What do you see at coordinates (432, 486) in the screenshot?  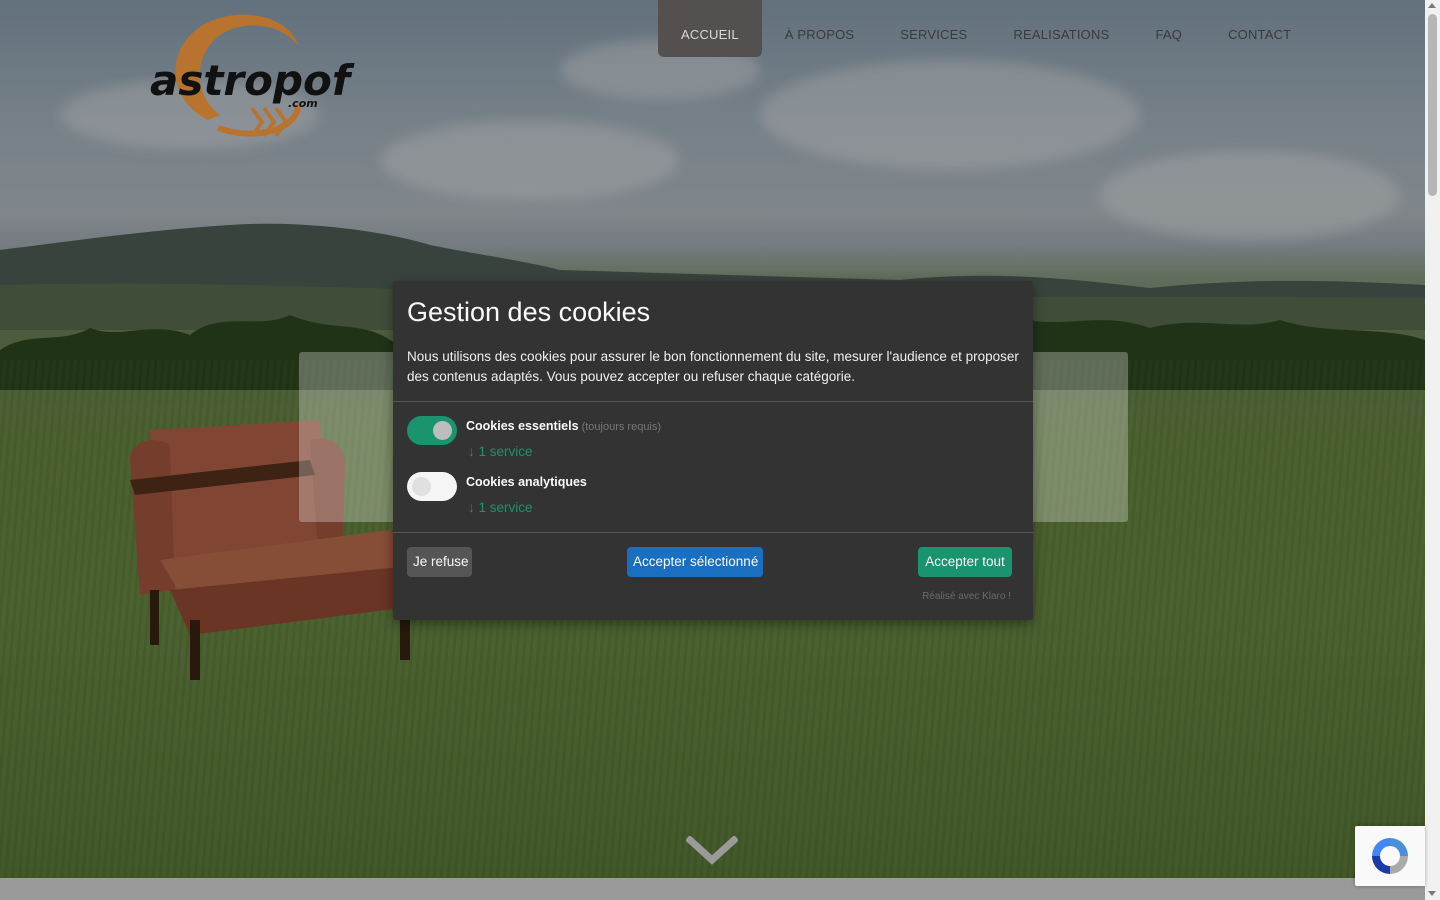 I see `analytics-cookies-toggle` at bounding box center [432, 486].